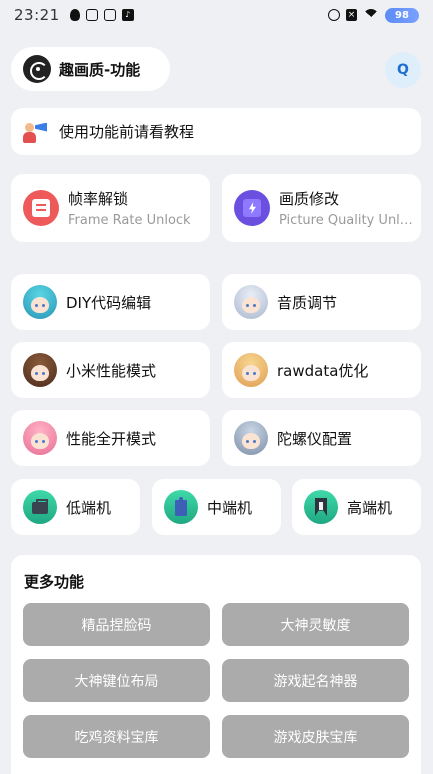 Image resolution: width=433 pixels, height=774 pixels. What do you see at coordinates (127, 15) in the screenshot?
I see `tiktok-icon: ♪` at bounding box center [127, 15].